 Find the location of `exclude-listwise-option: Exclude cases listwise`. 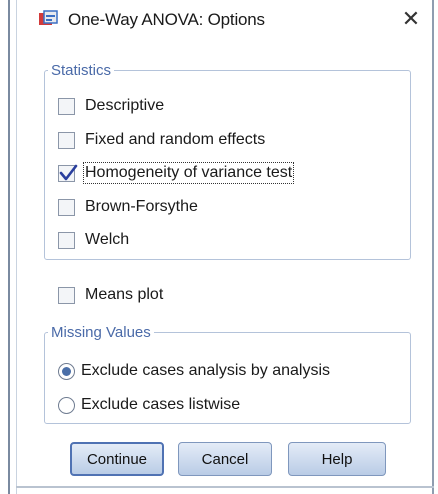

exclude-listwise-option: Exclude cases listwise is located at coordinates (149, 405).